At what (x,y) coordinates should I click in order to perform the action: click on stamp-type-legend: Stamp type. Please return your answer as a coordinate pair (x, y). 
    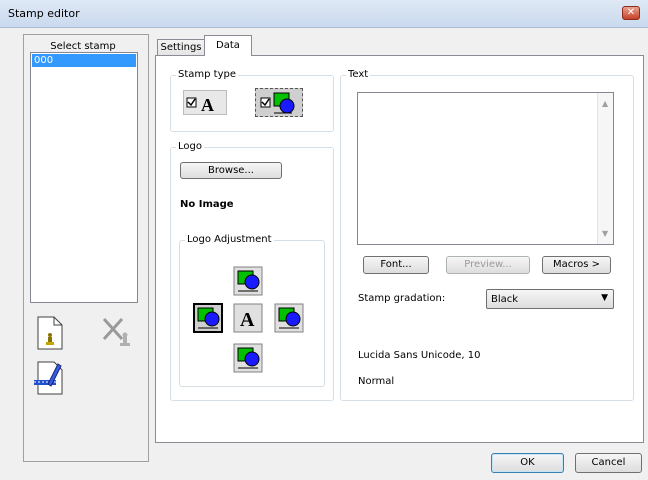
    Looking at the image, I should click on (207, 74).